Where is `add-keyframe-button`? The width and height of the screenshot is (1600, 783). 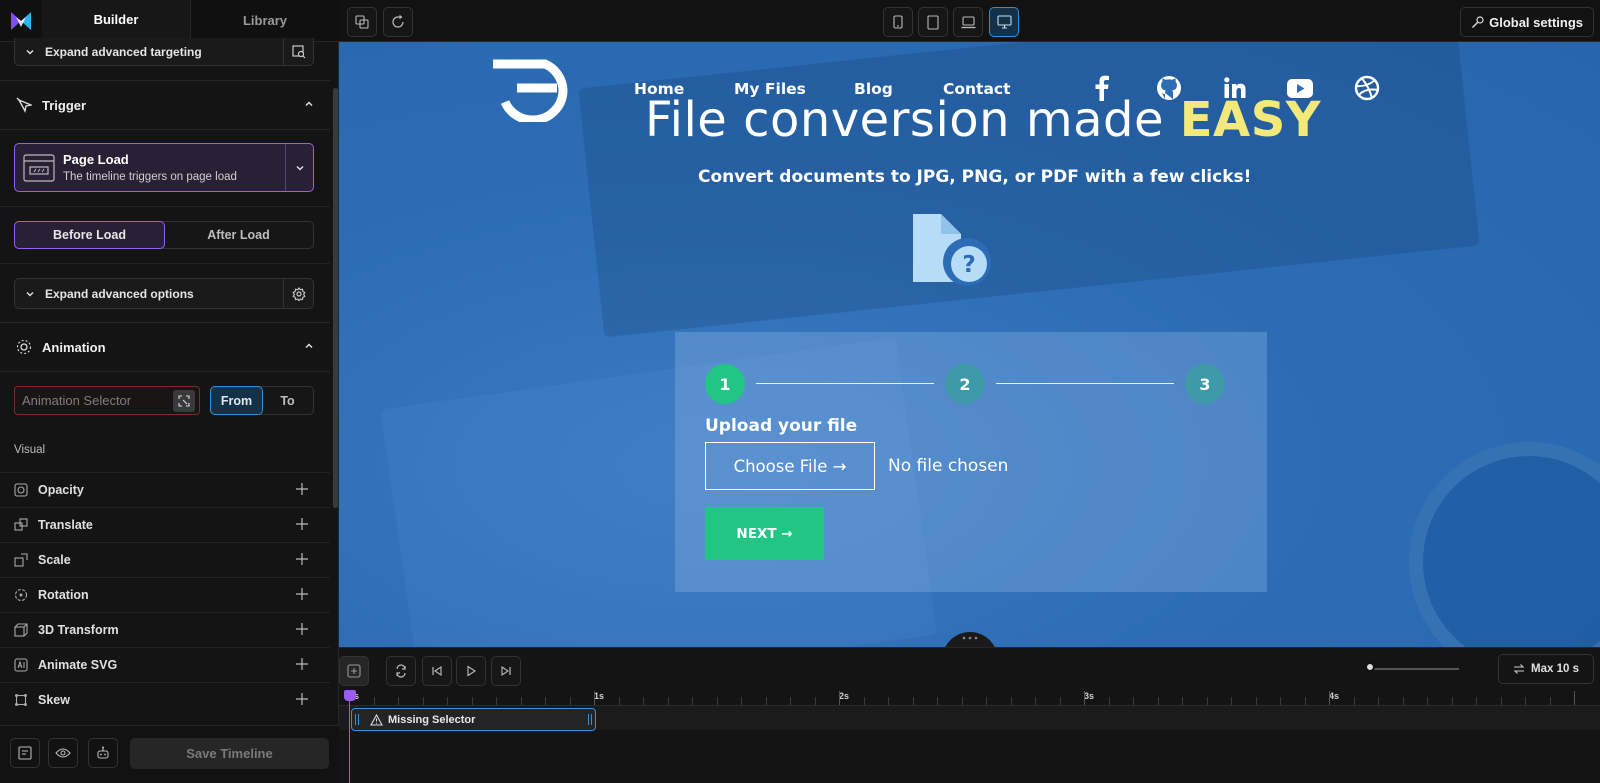 add-keyframe-button is located at coordinates (354, 671).